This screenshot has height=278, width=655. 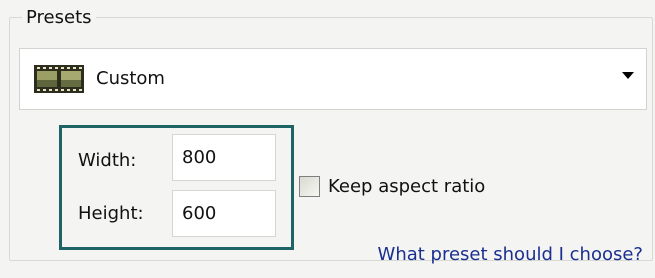 I want to click on width-label: Width:, so click(x=107, y=160).